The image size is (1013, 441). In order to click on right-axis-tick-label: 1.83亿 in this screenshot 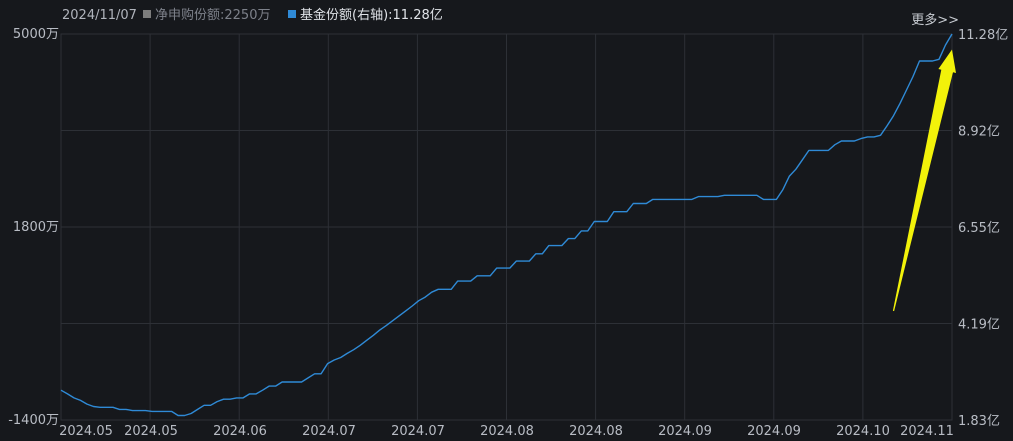, I will do `click(979, 421)`.